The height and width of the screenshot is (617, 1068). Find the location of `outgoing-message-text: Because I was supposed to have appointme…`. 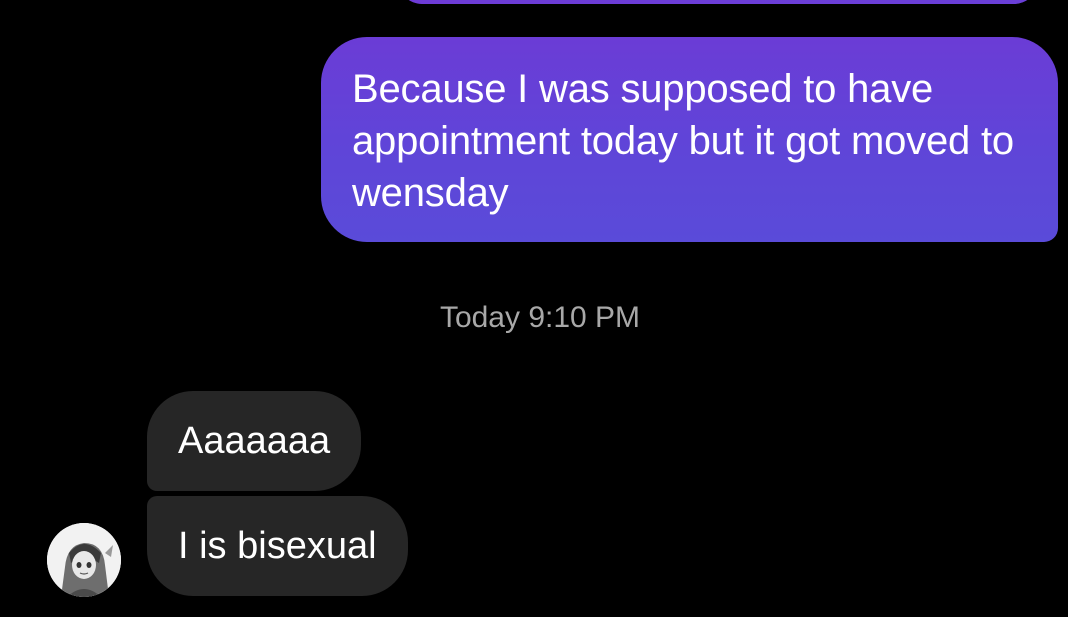

outgoing-message-text: Because I was supposed to have appointme… is located at coordinates (683, 141).